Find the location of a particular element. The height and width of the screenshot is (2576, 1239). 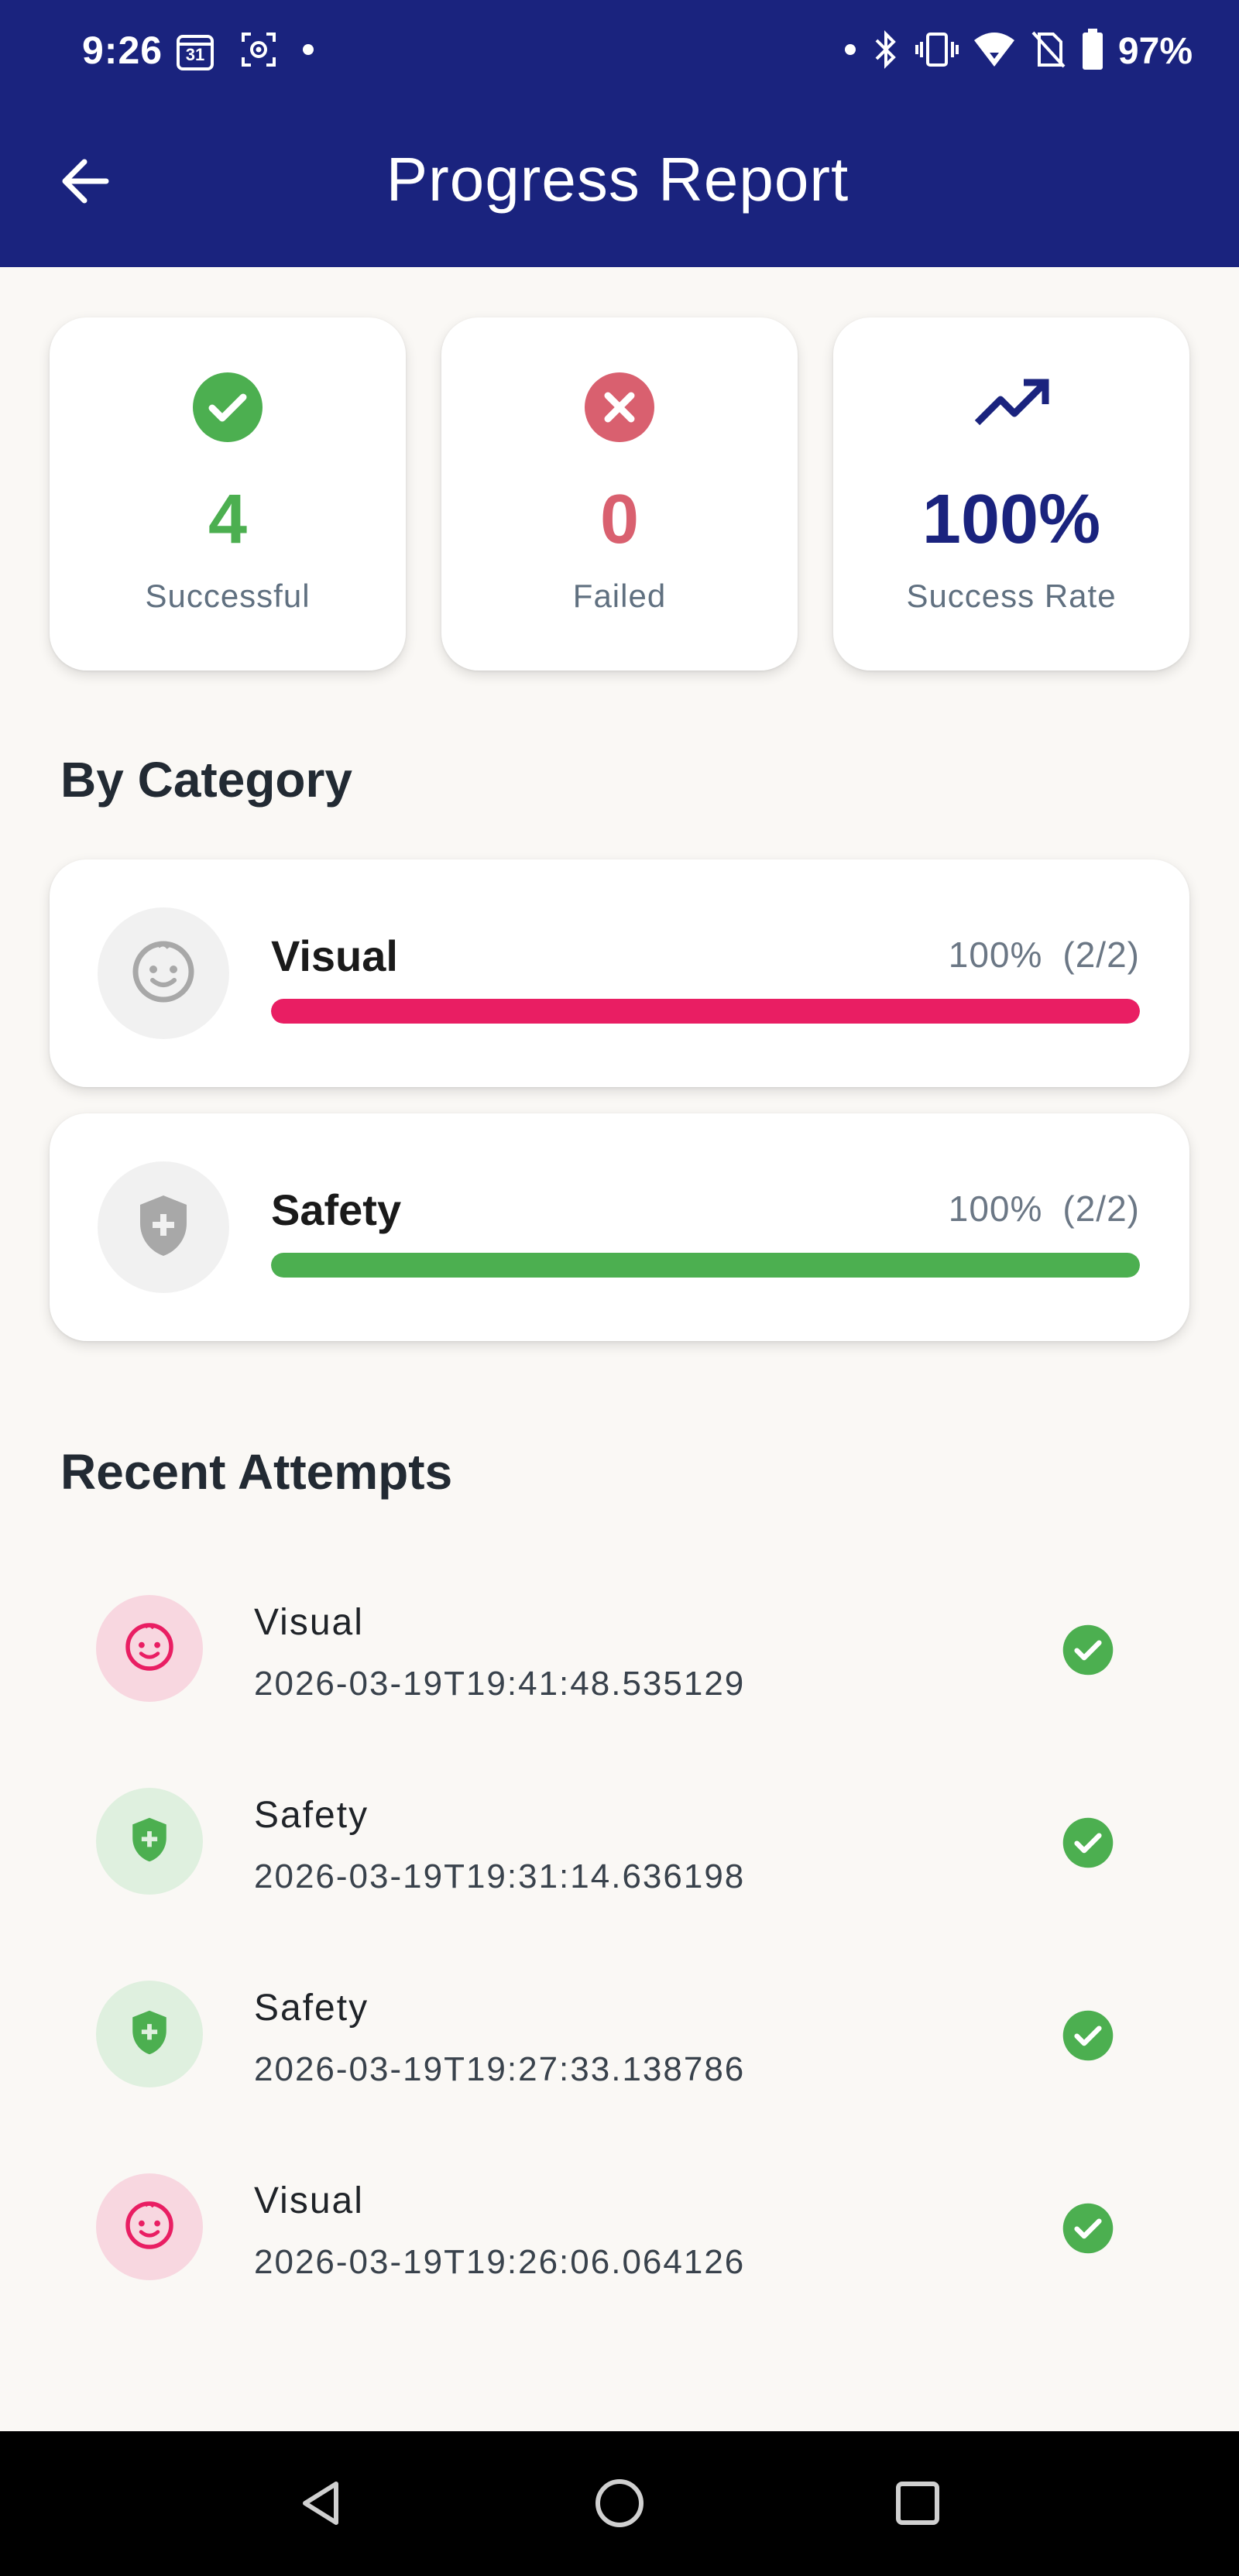

failed-stat-card: 0 Failed is located at coordinates (619, 494).